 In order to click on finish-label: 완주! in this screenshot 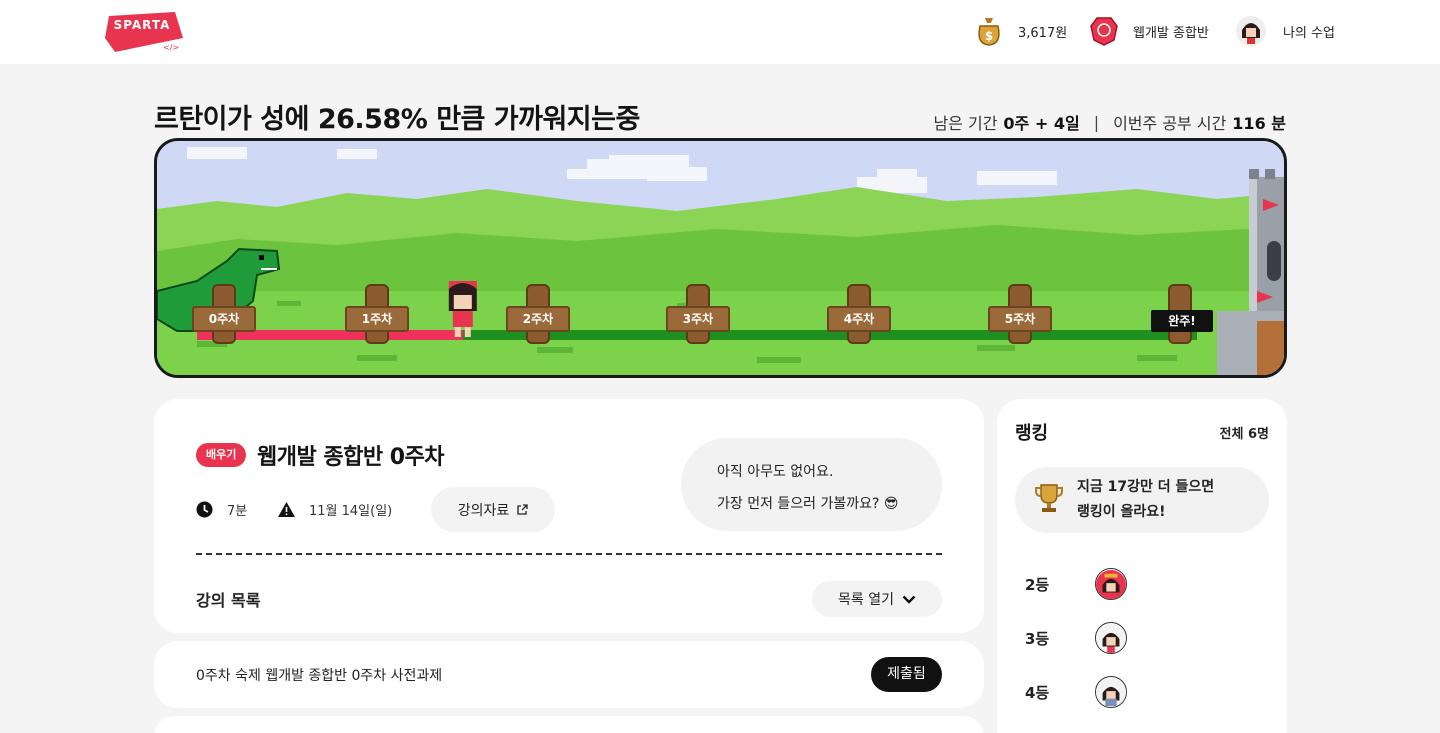, I will do `click(1182, 321)`.